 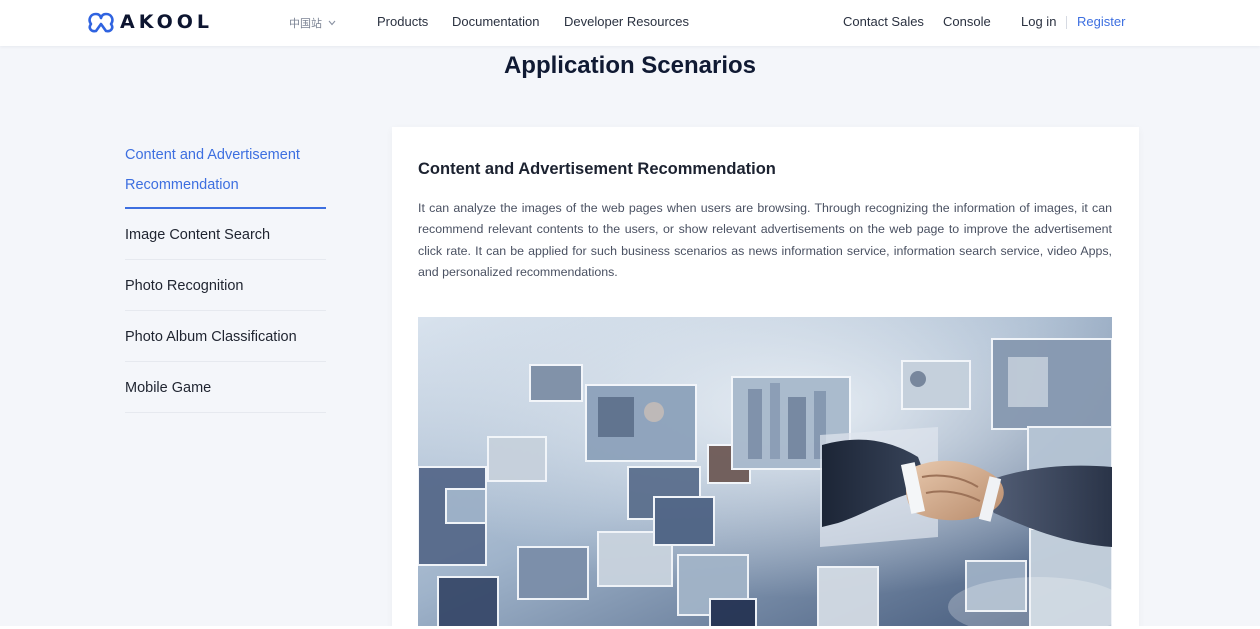 I want to click on scenario-heading: Content and Advertisement Recommendation, so click(x=597, y=169).